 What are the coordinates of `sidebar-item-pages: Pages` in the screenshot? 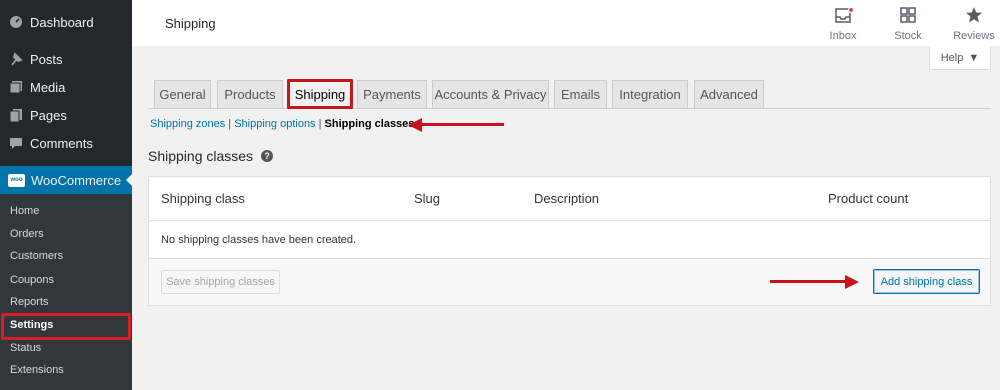 It's located at (66, 115).